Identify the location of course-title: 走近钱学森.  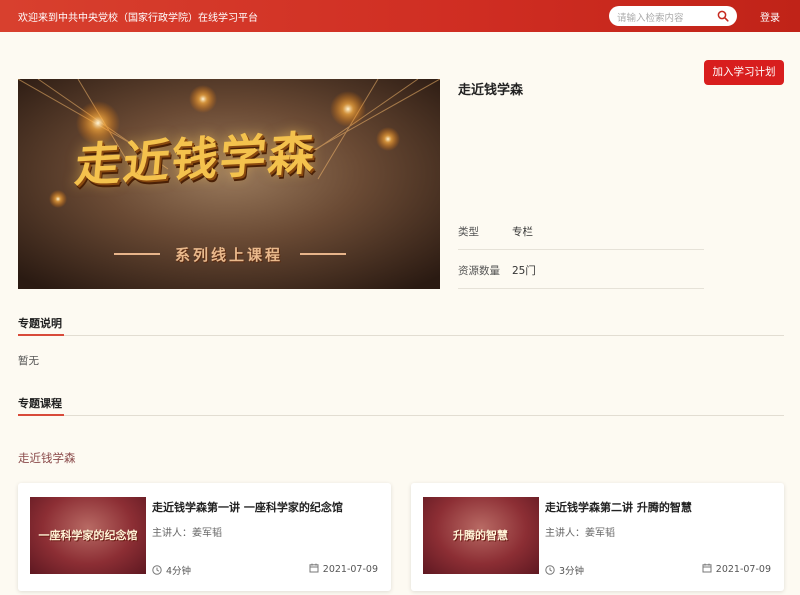
(491, 90).